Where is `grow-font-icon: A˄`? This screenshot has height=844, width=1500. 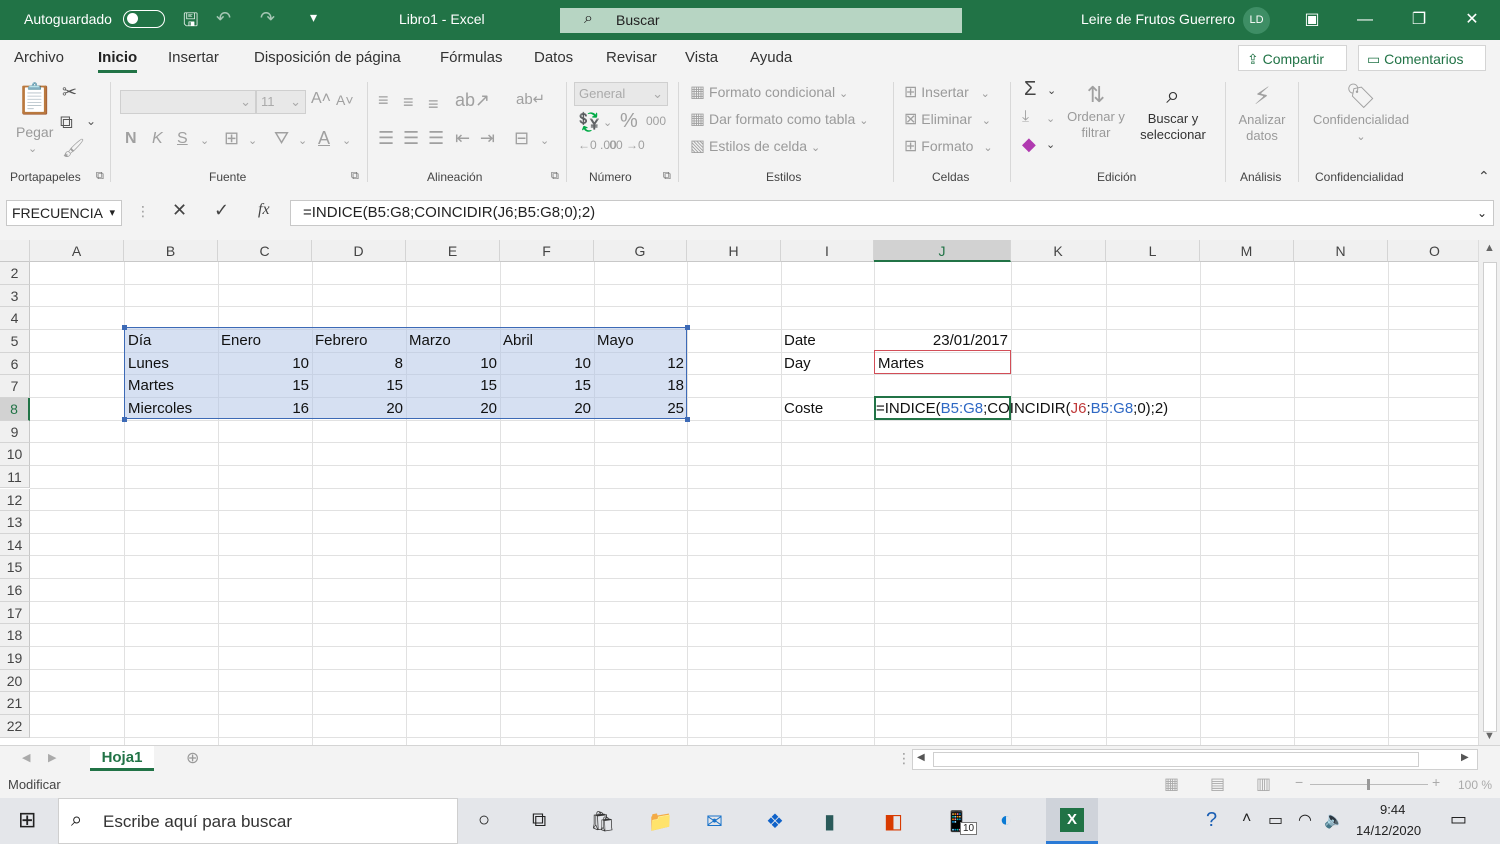 grow-font-icon: A˄ is located at coordinates (321, 99).